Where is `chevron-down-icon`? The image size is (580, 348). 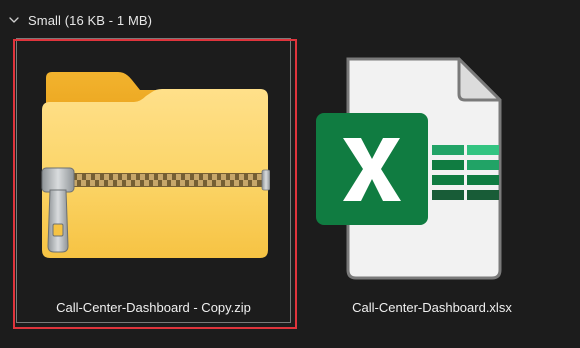
chevron-down-icon is located at coordinates (14, 20).